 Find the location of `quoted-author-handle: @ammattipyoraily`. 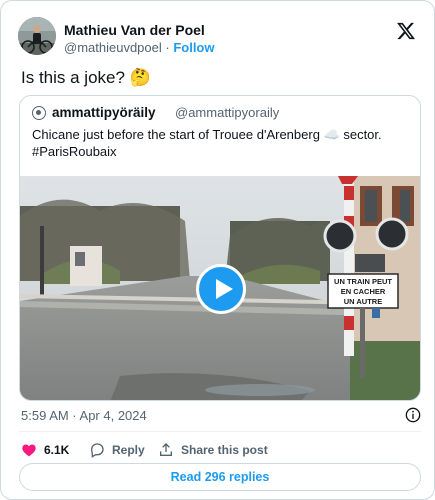

quoted-author-handle: @ammattipyoraily is located at coordinates (227, 112).